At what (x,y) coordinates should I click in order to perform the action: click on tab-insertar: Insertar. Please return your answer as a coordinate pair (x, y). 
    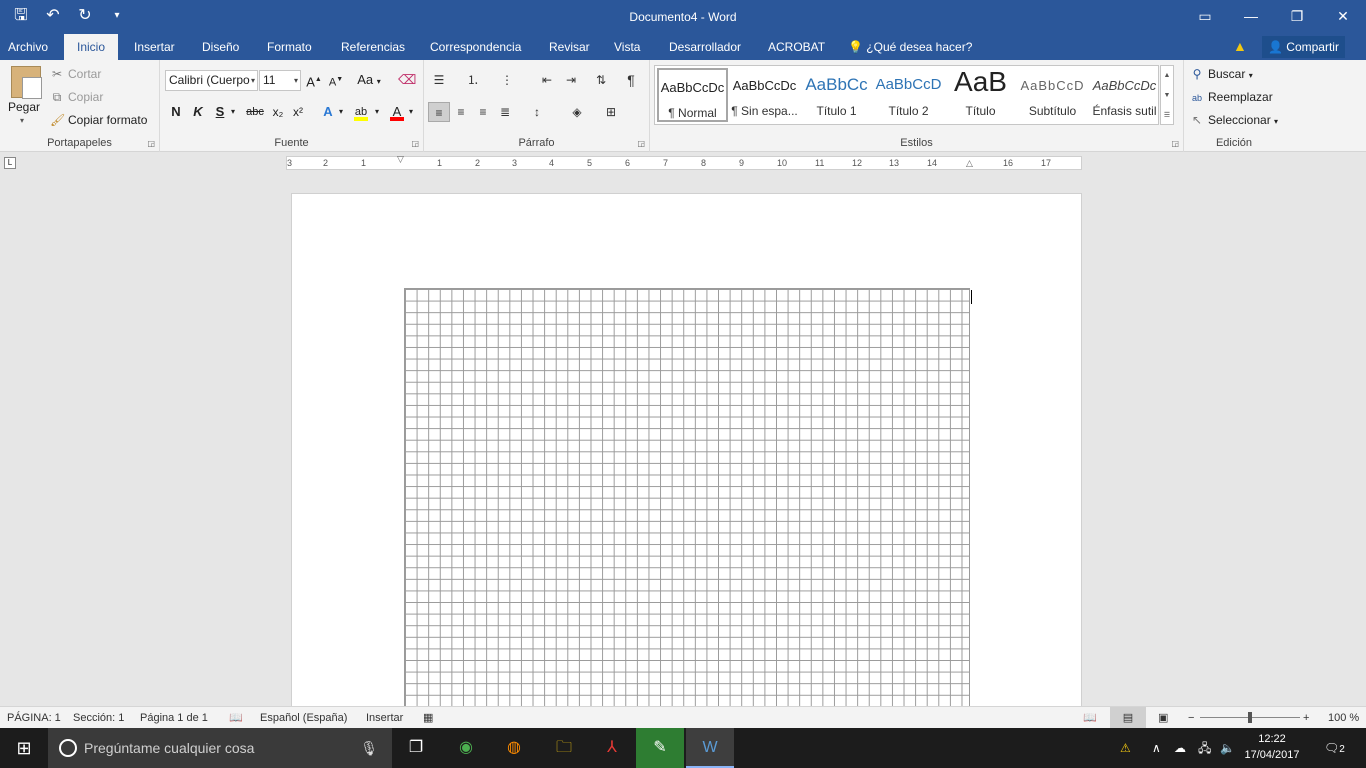
    Looking at the image, I should click on (154, 47).